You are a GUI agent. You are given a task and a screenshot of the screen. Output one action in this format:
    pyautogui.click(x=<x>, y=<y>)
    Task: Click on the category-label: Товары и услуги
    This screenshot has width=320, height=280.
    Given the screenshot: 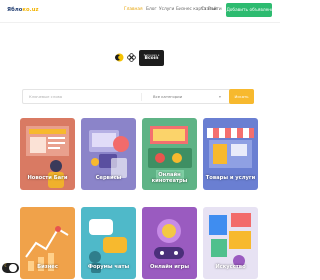 What is the action you would take?
    pyautogui.click(x=230, y=177)
    